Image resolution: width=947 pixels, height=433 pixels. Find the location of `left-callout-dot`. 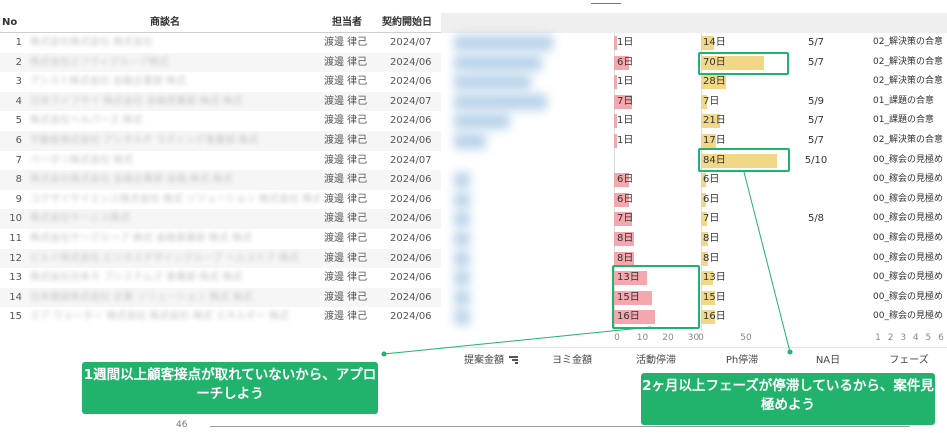

left-callout-dot is located at coordinates (384, 354).